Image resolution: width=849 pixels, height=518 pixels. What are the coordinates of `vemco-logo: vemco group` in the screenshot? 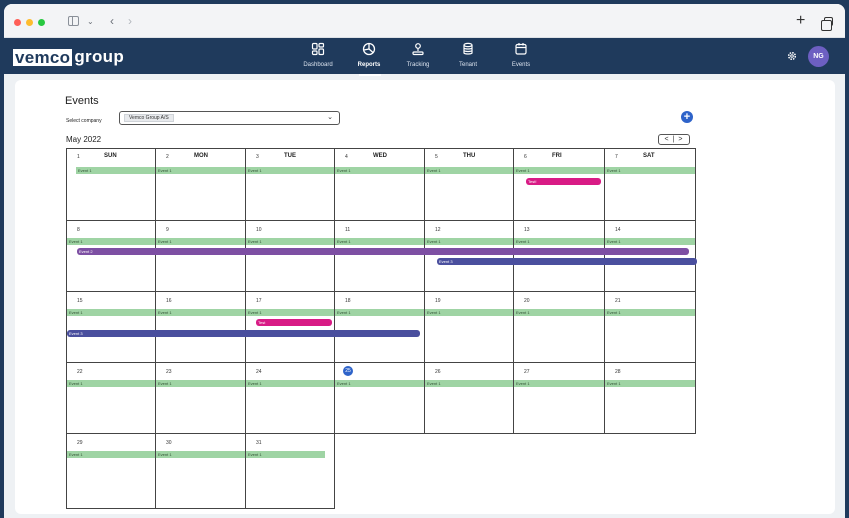 It's located at (68, 56).